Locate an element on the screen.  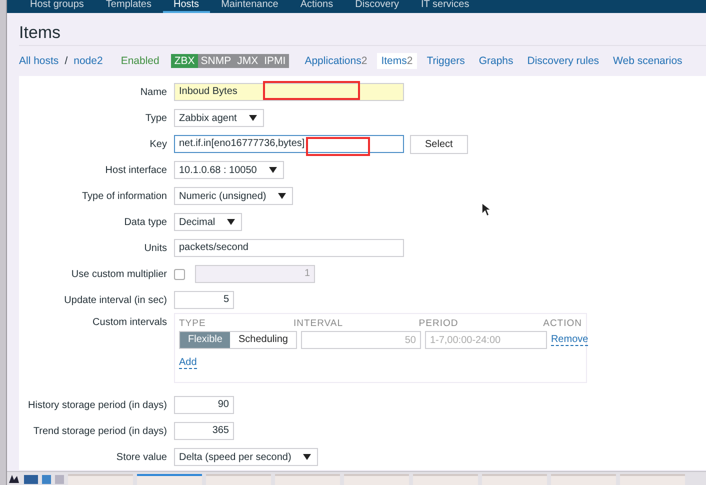
dropdown: Decimal is located at coordinates (208, 222).